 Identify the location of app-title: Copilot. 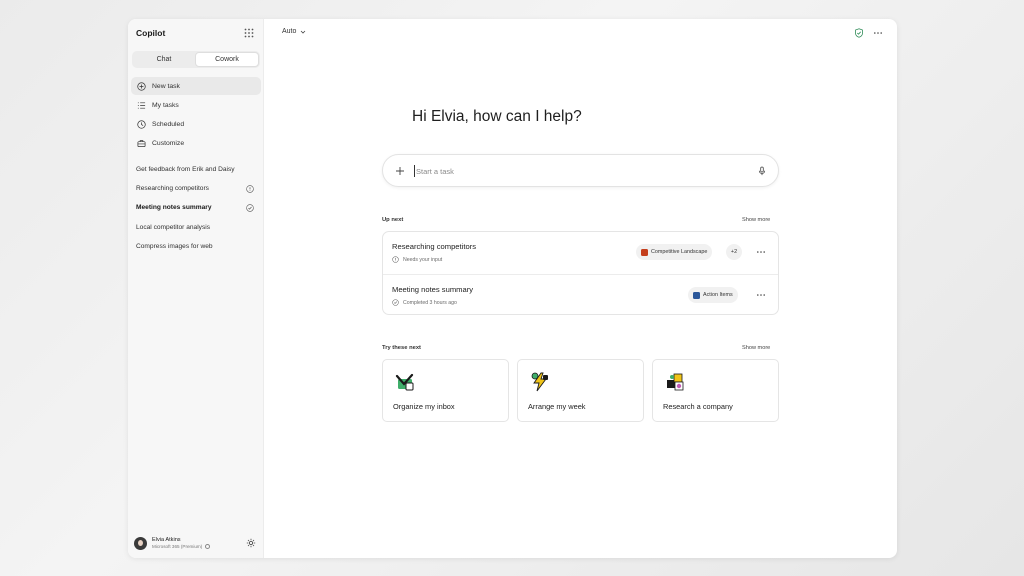
(151, 33).